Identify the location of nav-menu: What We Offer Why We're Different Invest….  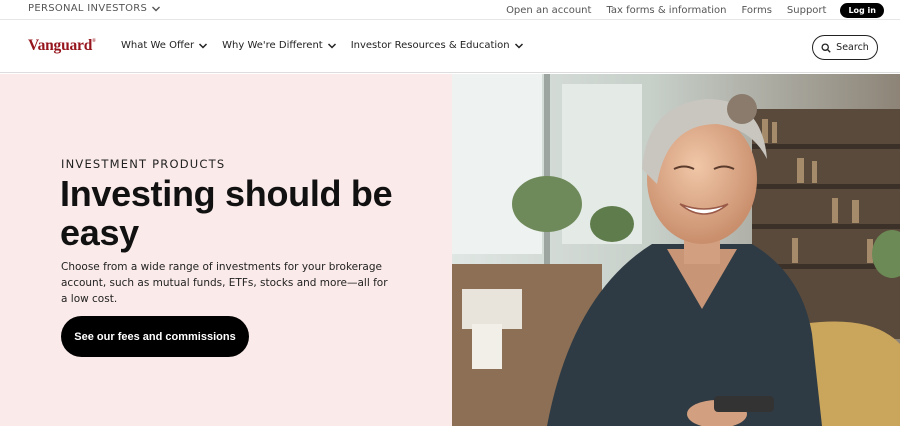
(329, 45).